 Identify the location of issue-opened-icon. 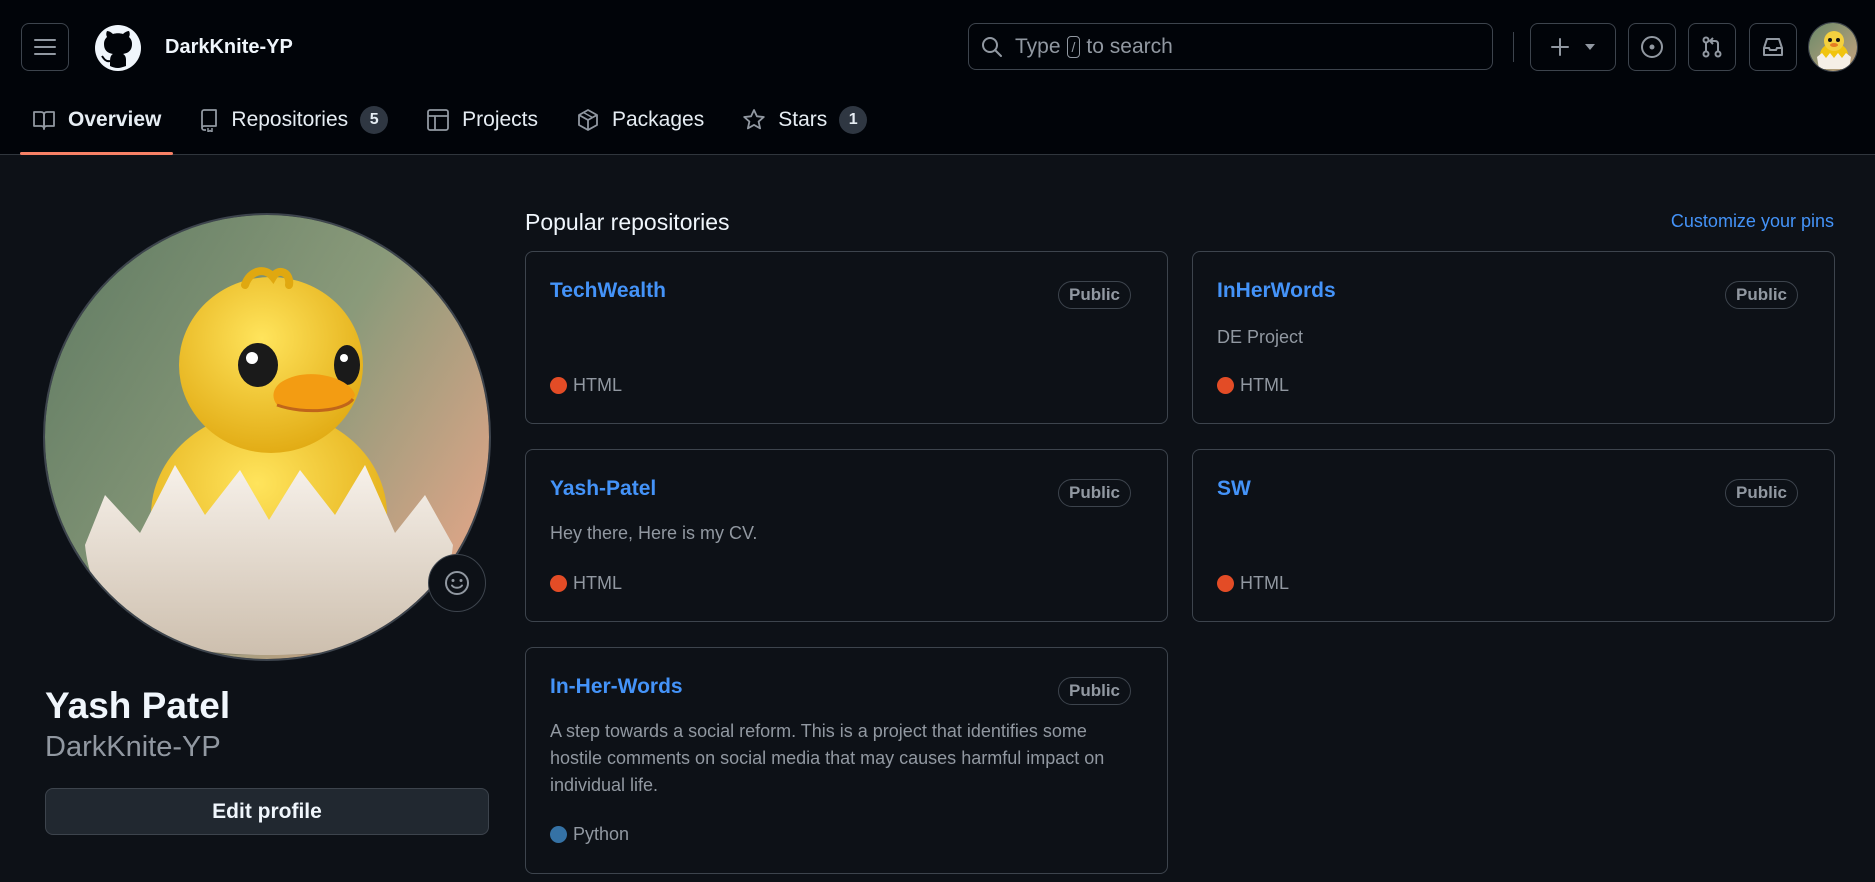
(1652, 47).